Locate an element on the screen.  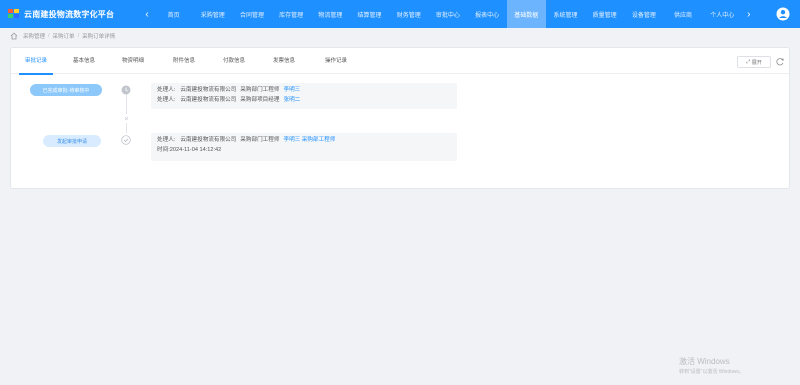
tab-invoice-info: 发票信息 is located at coordinates (284, 61).